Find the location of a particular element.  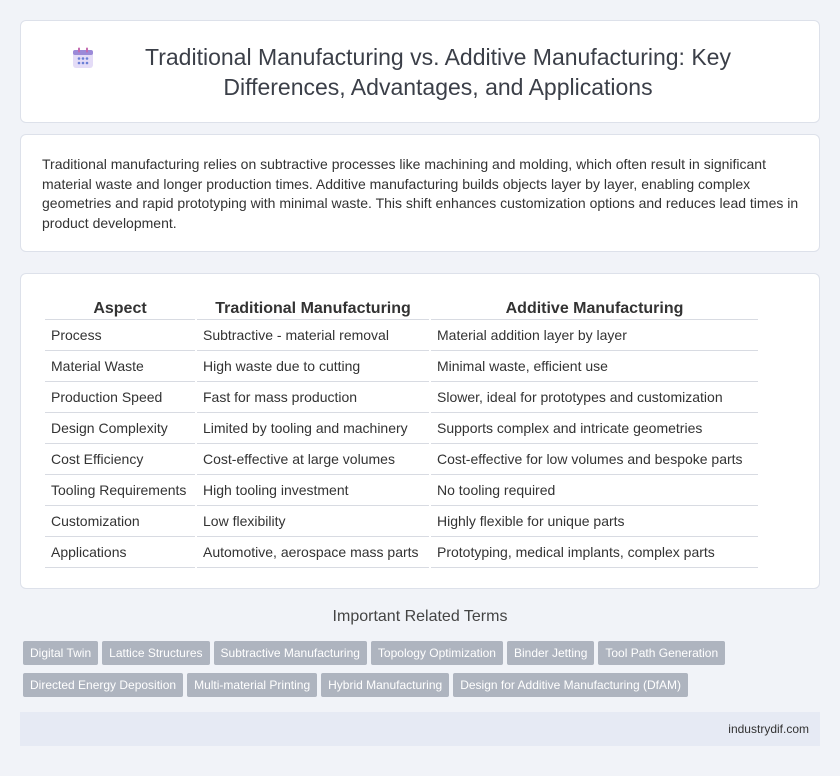

aspect-cell: Design Complexity is located at coordinates (120, 428).